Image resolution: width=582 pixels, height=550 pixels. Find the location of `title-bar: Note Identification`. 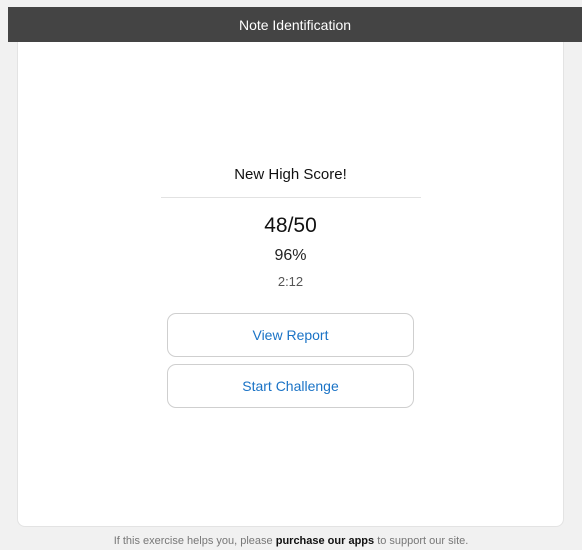

title-bar: Note Identification is located at coordinates (295, 24).